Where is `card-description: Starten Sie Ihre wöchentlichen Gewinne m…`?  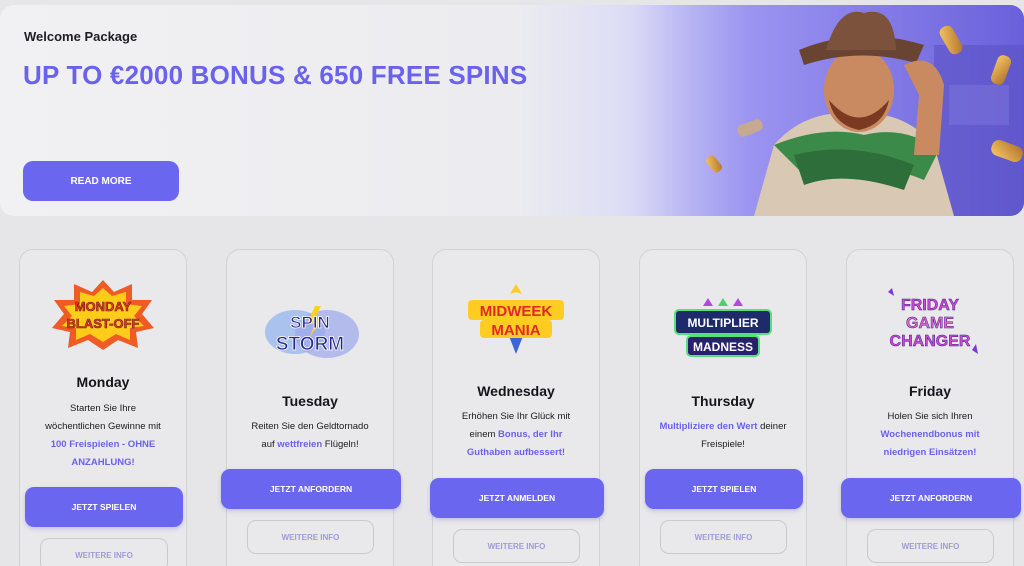 card-description: Starten Sie Ihre wöchentlichen Gewinne m… is located at coordinates (103, 435).